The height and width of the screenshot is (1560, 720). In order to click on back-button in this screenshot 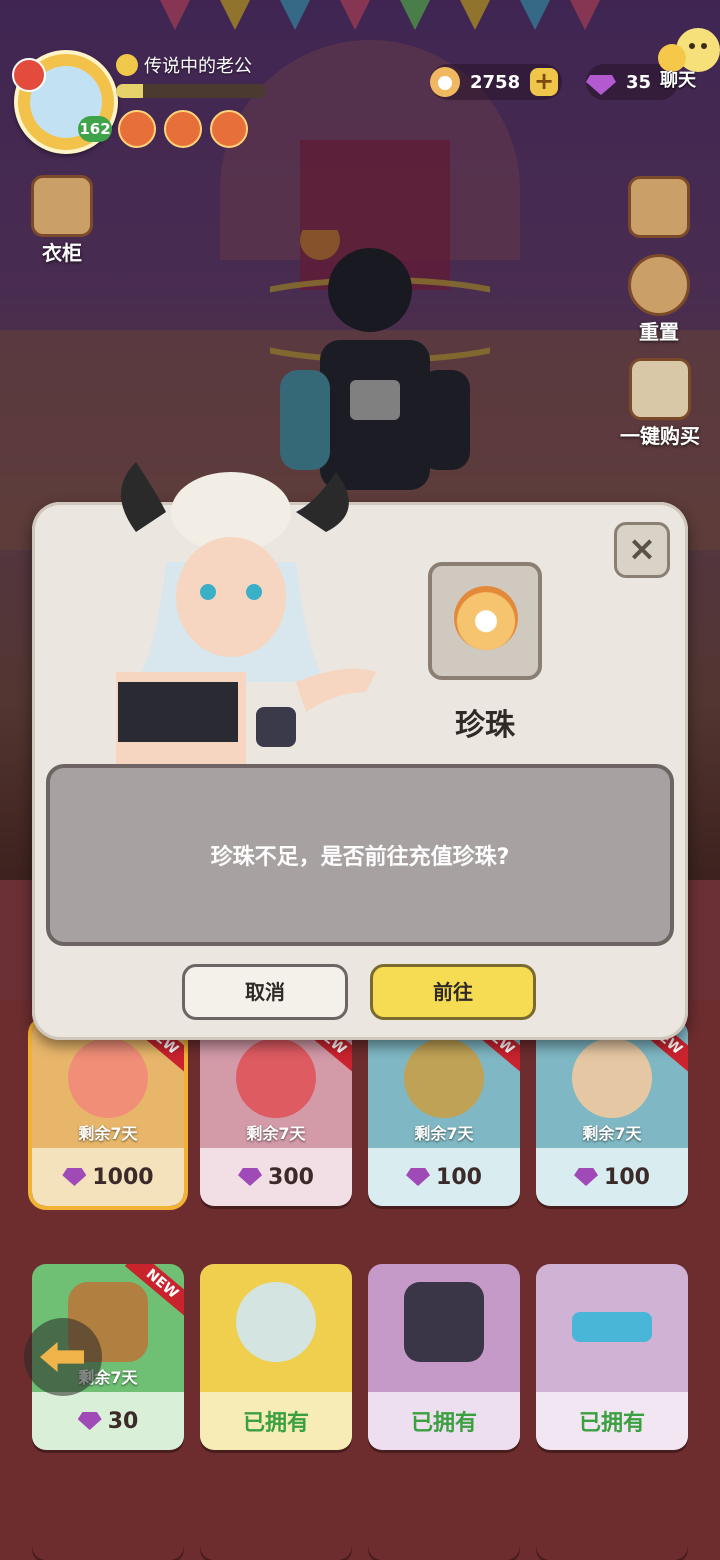, I will do `click(63, 1357)`.